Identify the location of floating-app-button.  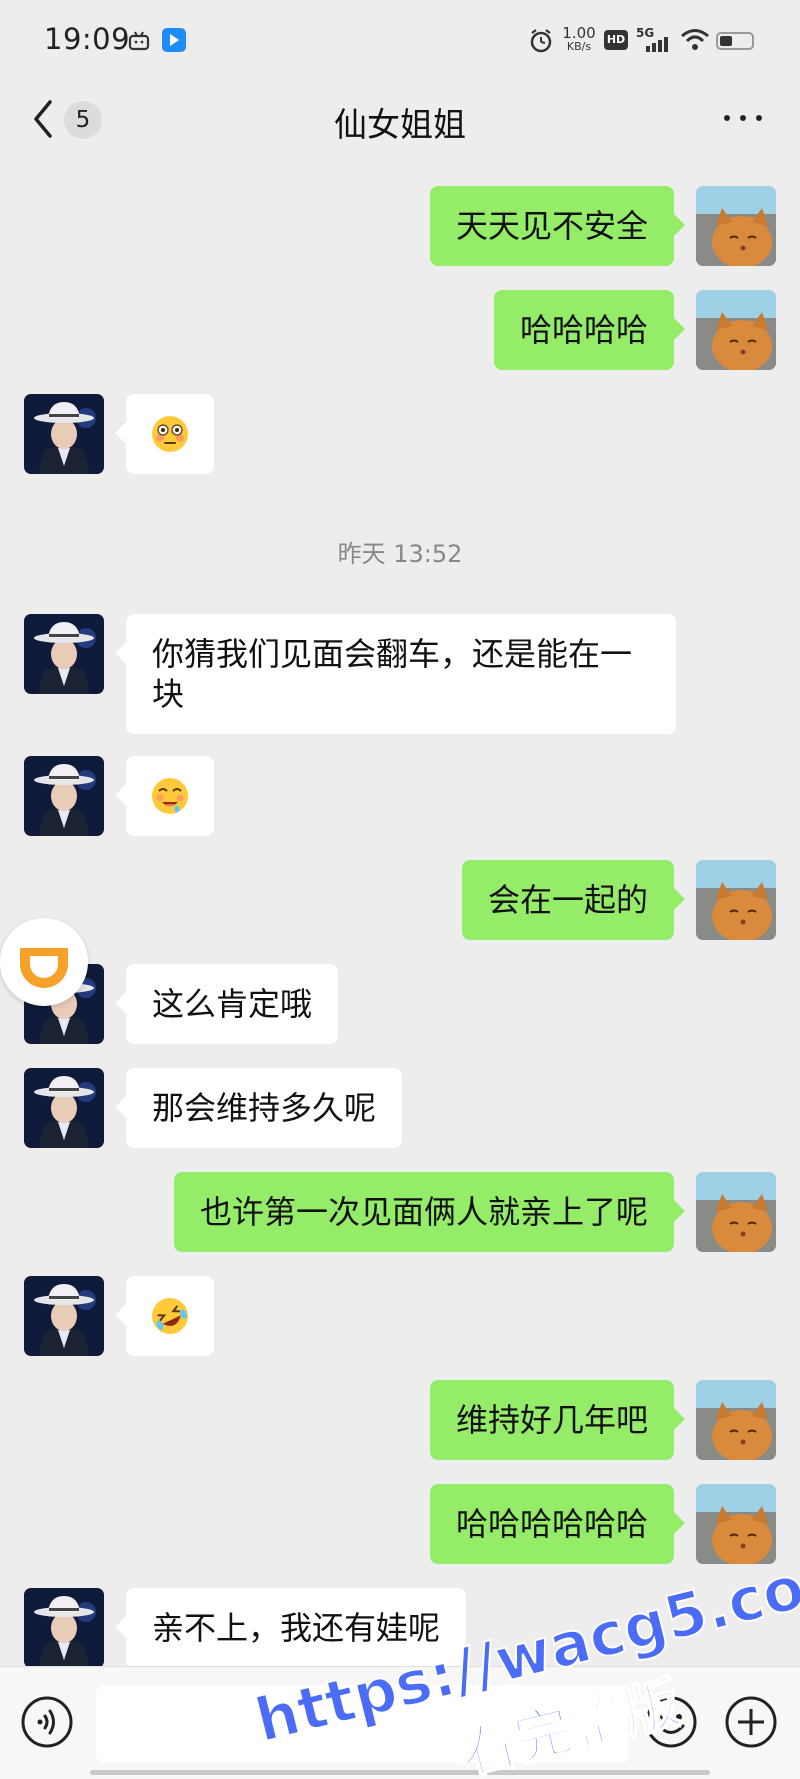
(44, 962).